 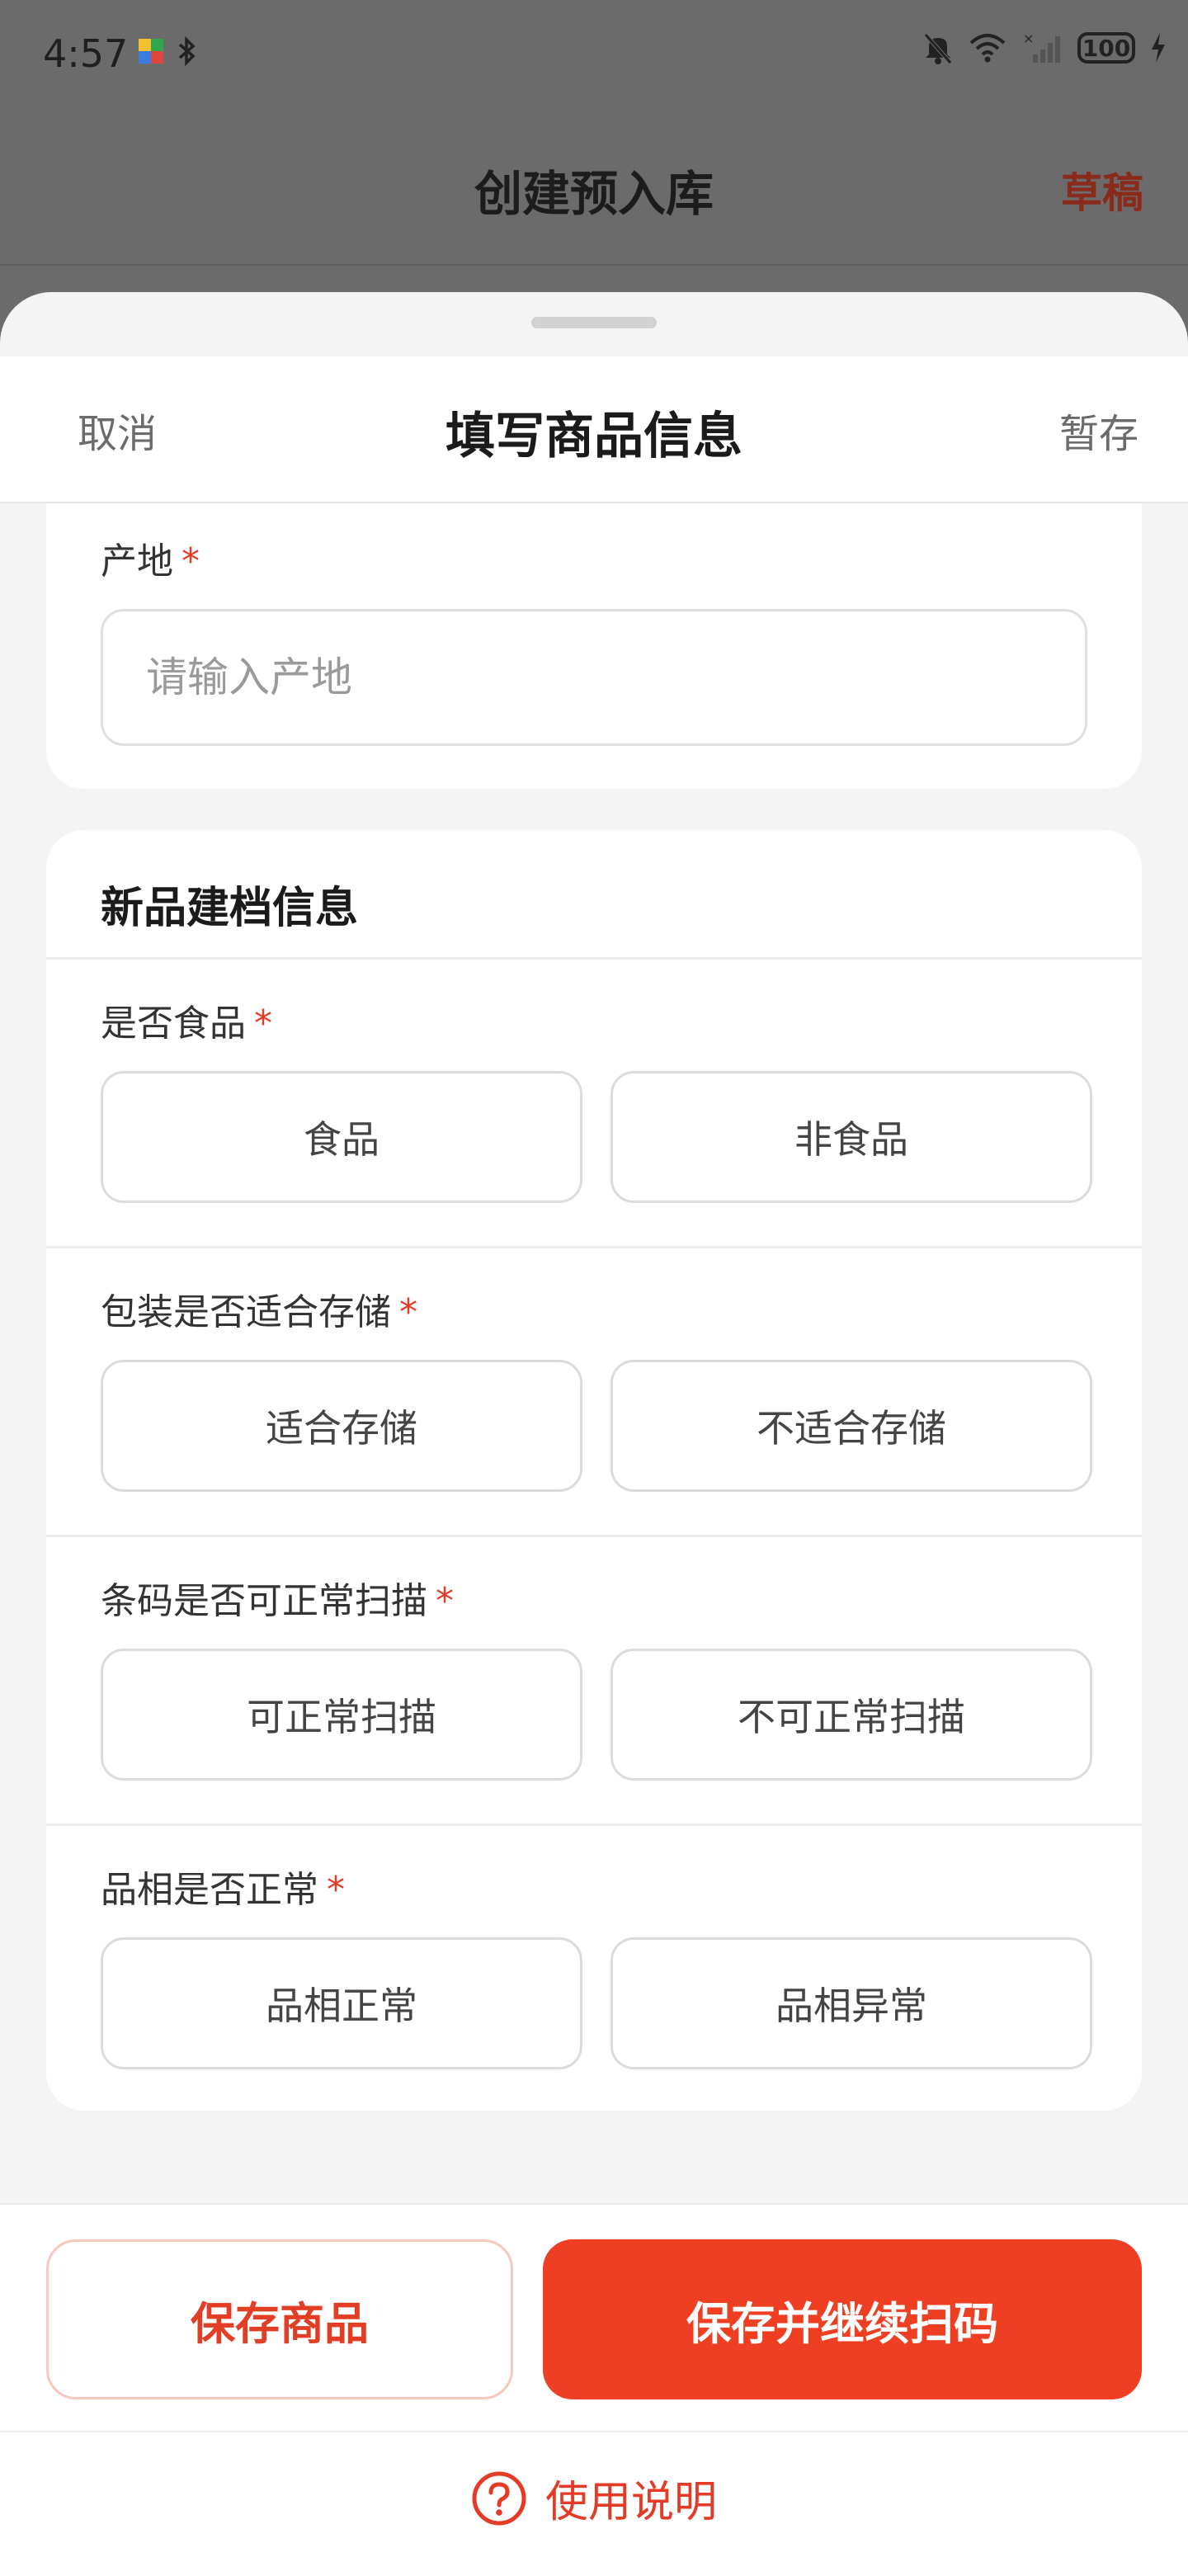 I want to click on option-appearance-normal: 品相正常, so click(x=341, y=2003).